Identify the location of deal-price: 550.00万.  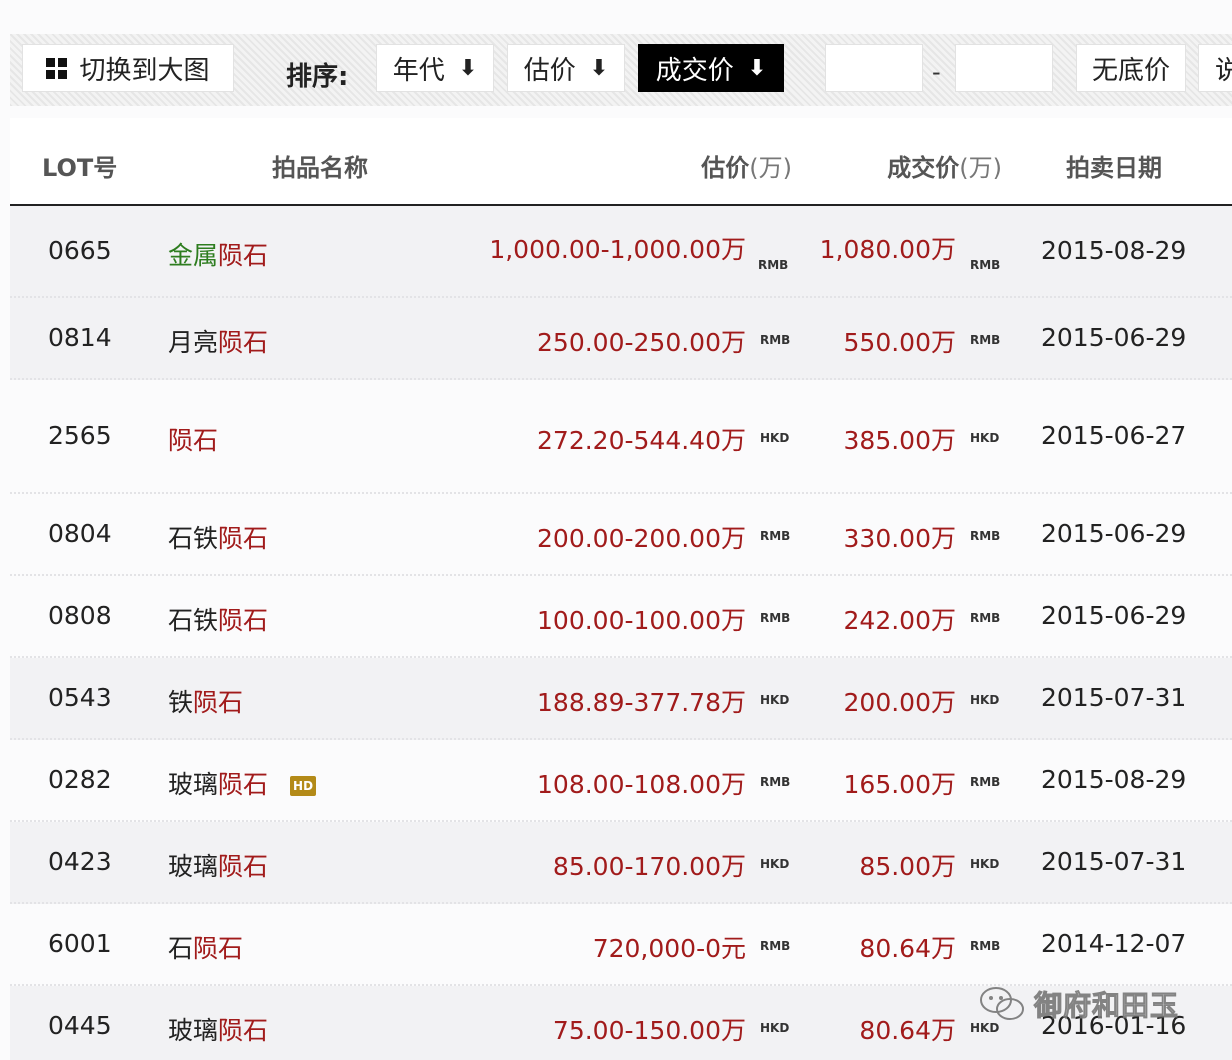
(899, 342).